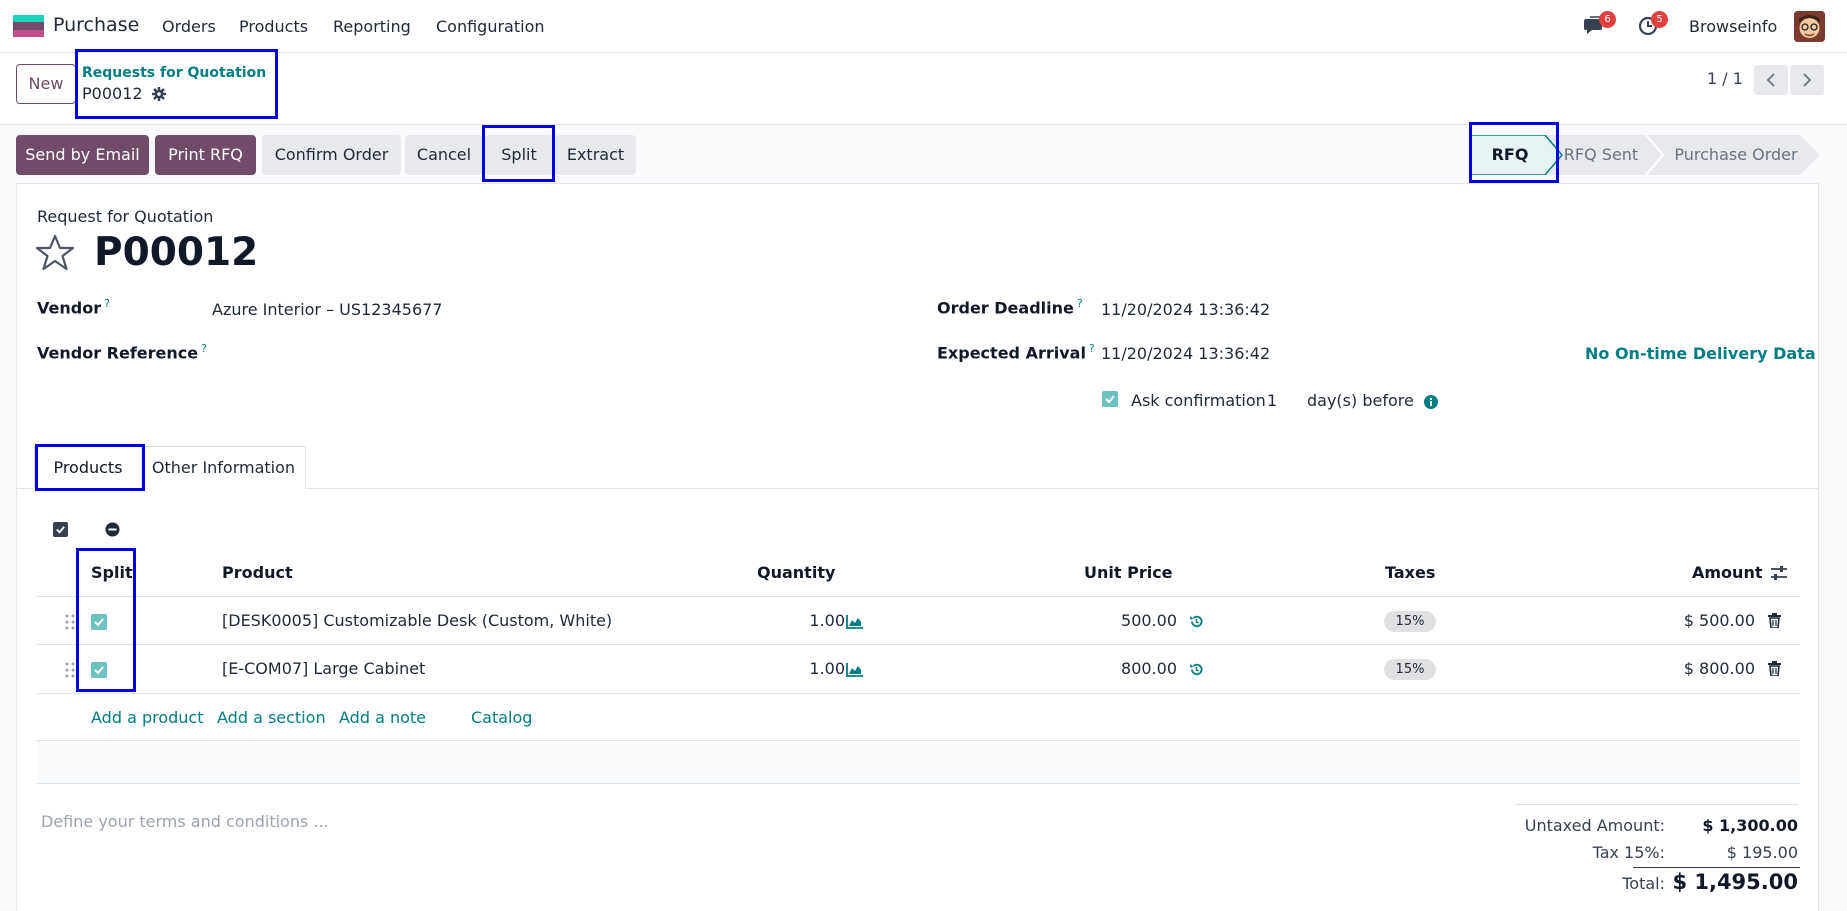 The image size is (1847, 911). Describe the element at coordinates (96, 25) in the screenshot. I see `app-name: Purchase` at that location.